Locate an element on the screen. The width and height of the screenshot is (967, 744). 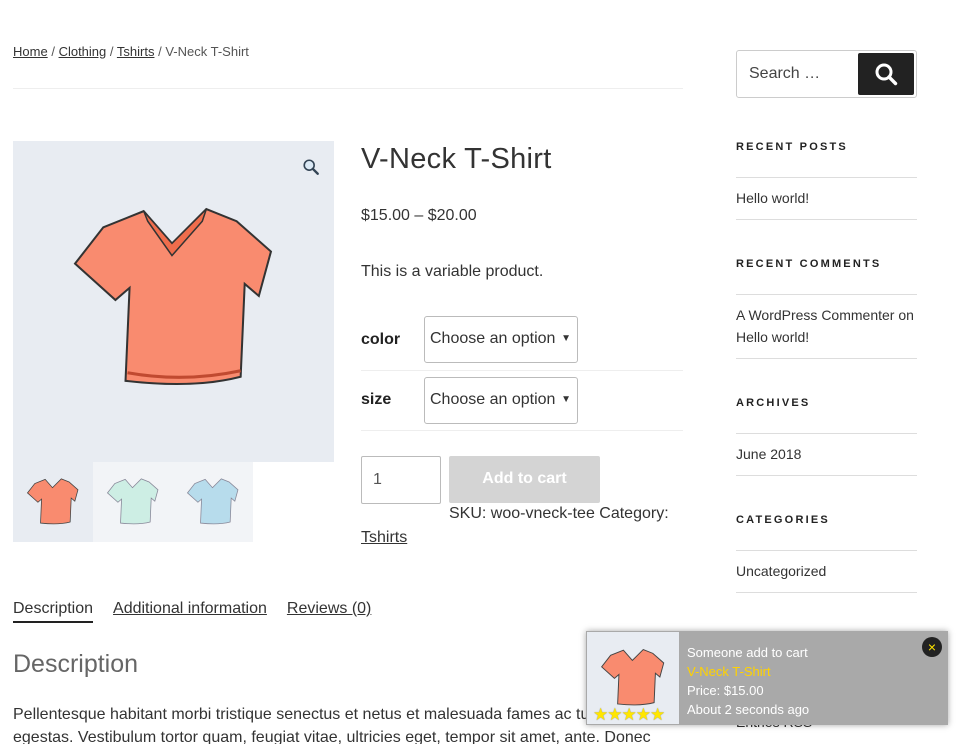
search-icon is located at coordinates (886, 74).